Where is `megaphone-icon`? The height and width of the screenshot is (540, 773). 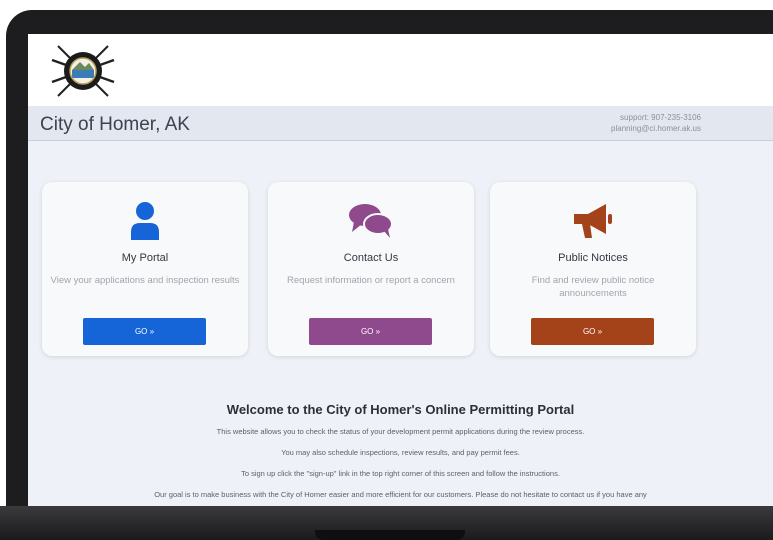 megaphone-icon is located at coordinates (593, 221).